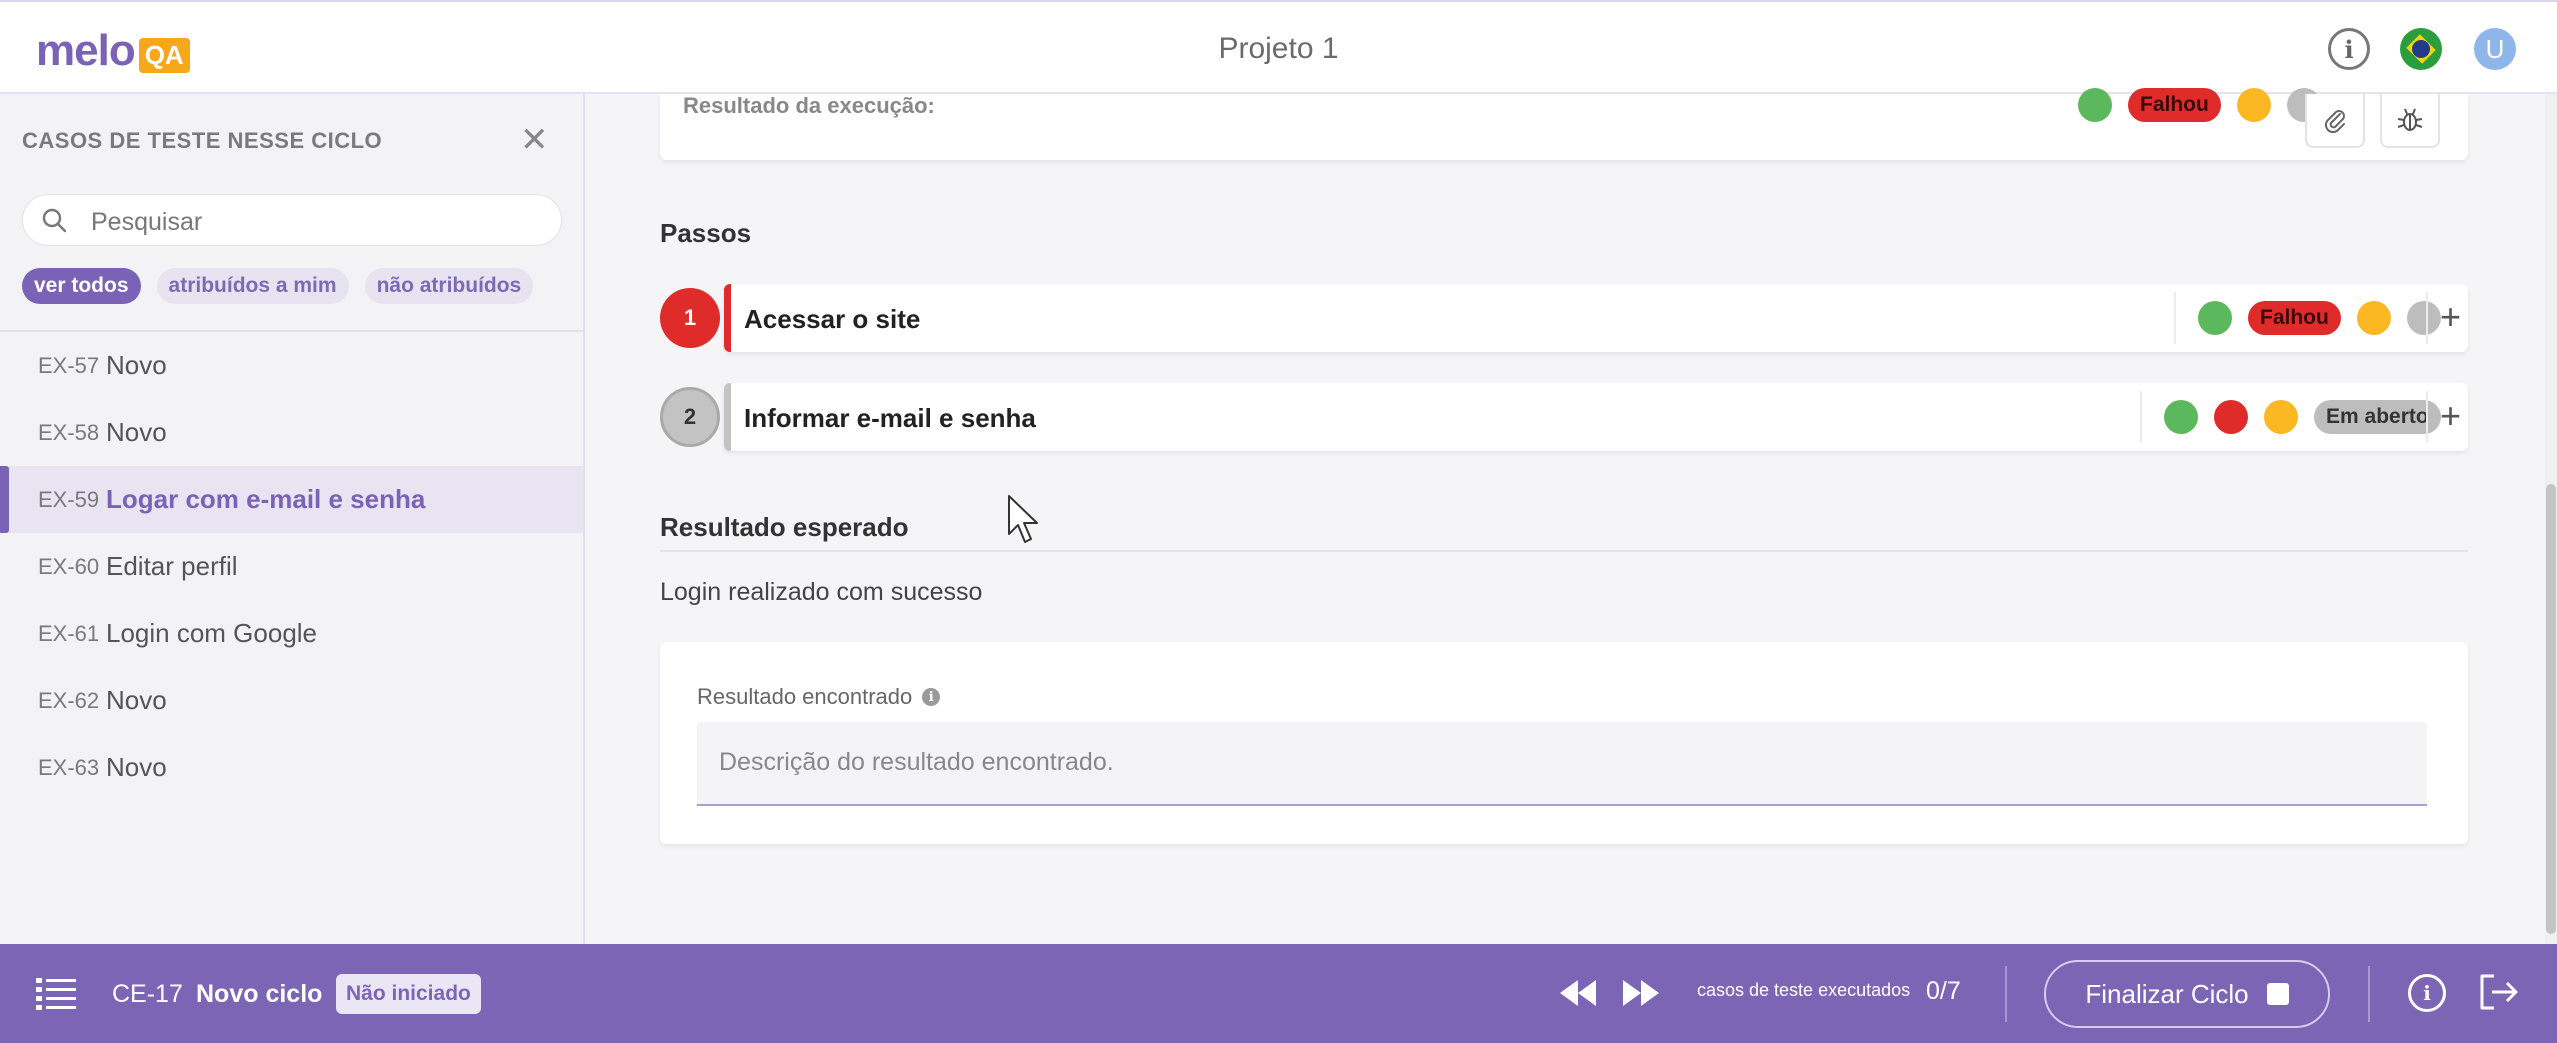  I want to click on found-result-input: Descrição do resultado encontrado., so click(1562, 764).